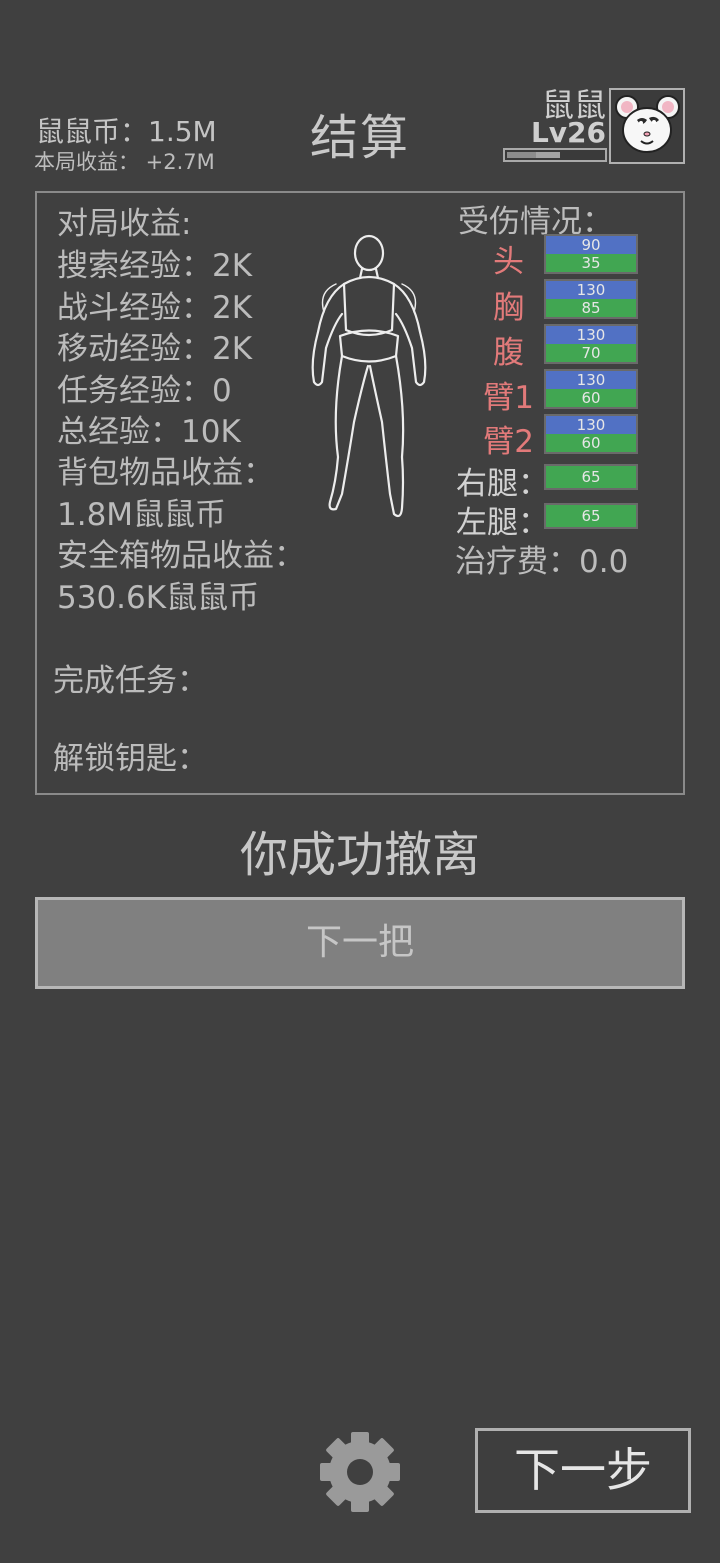  What do you see at coordinates (591, 380) in the screenshot?
I see `arm1-hp-max: 130` at bounding box center [591, 380].